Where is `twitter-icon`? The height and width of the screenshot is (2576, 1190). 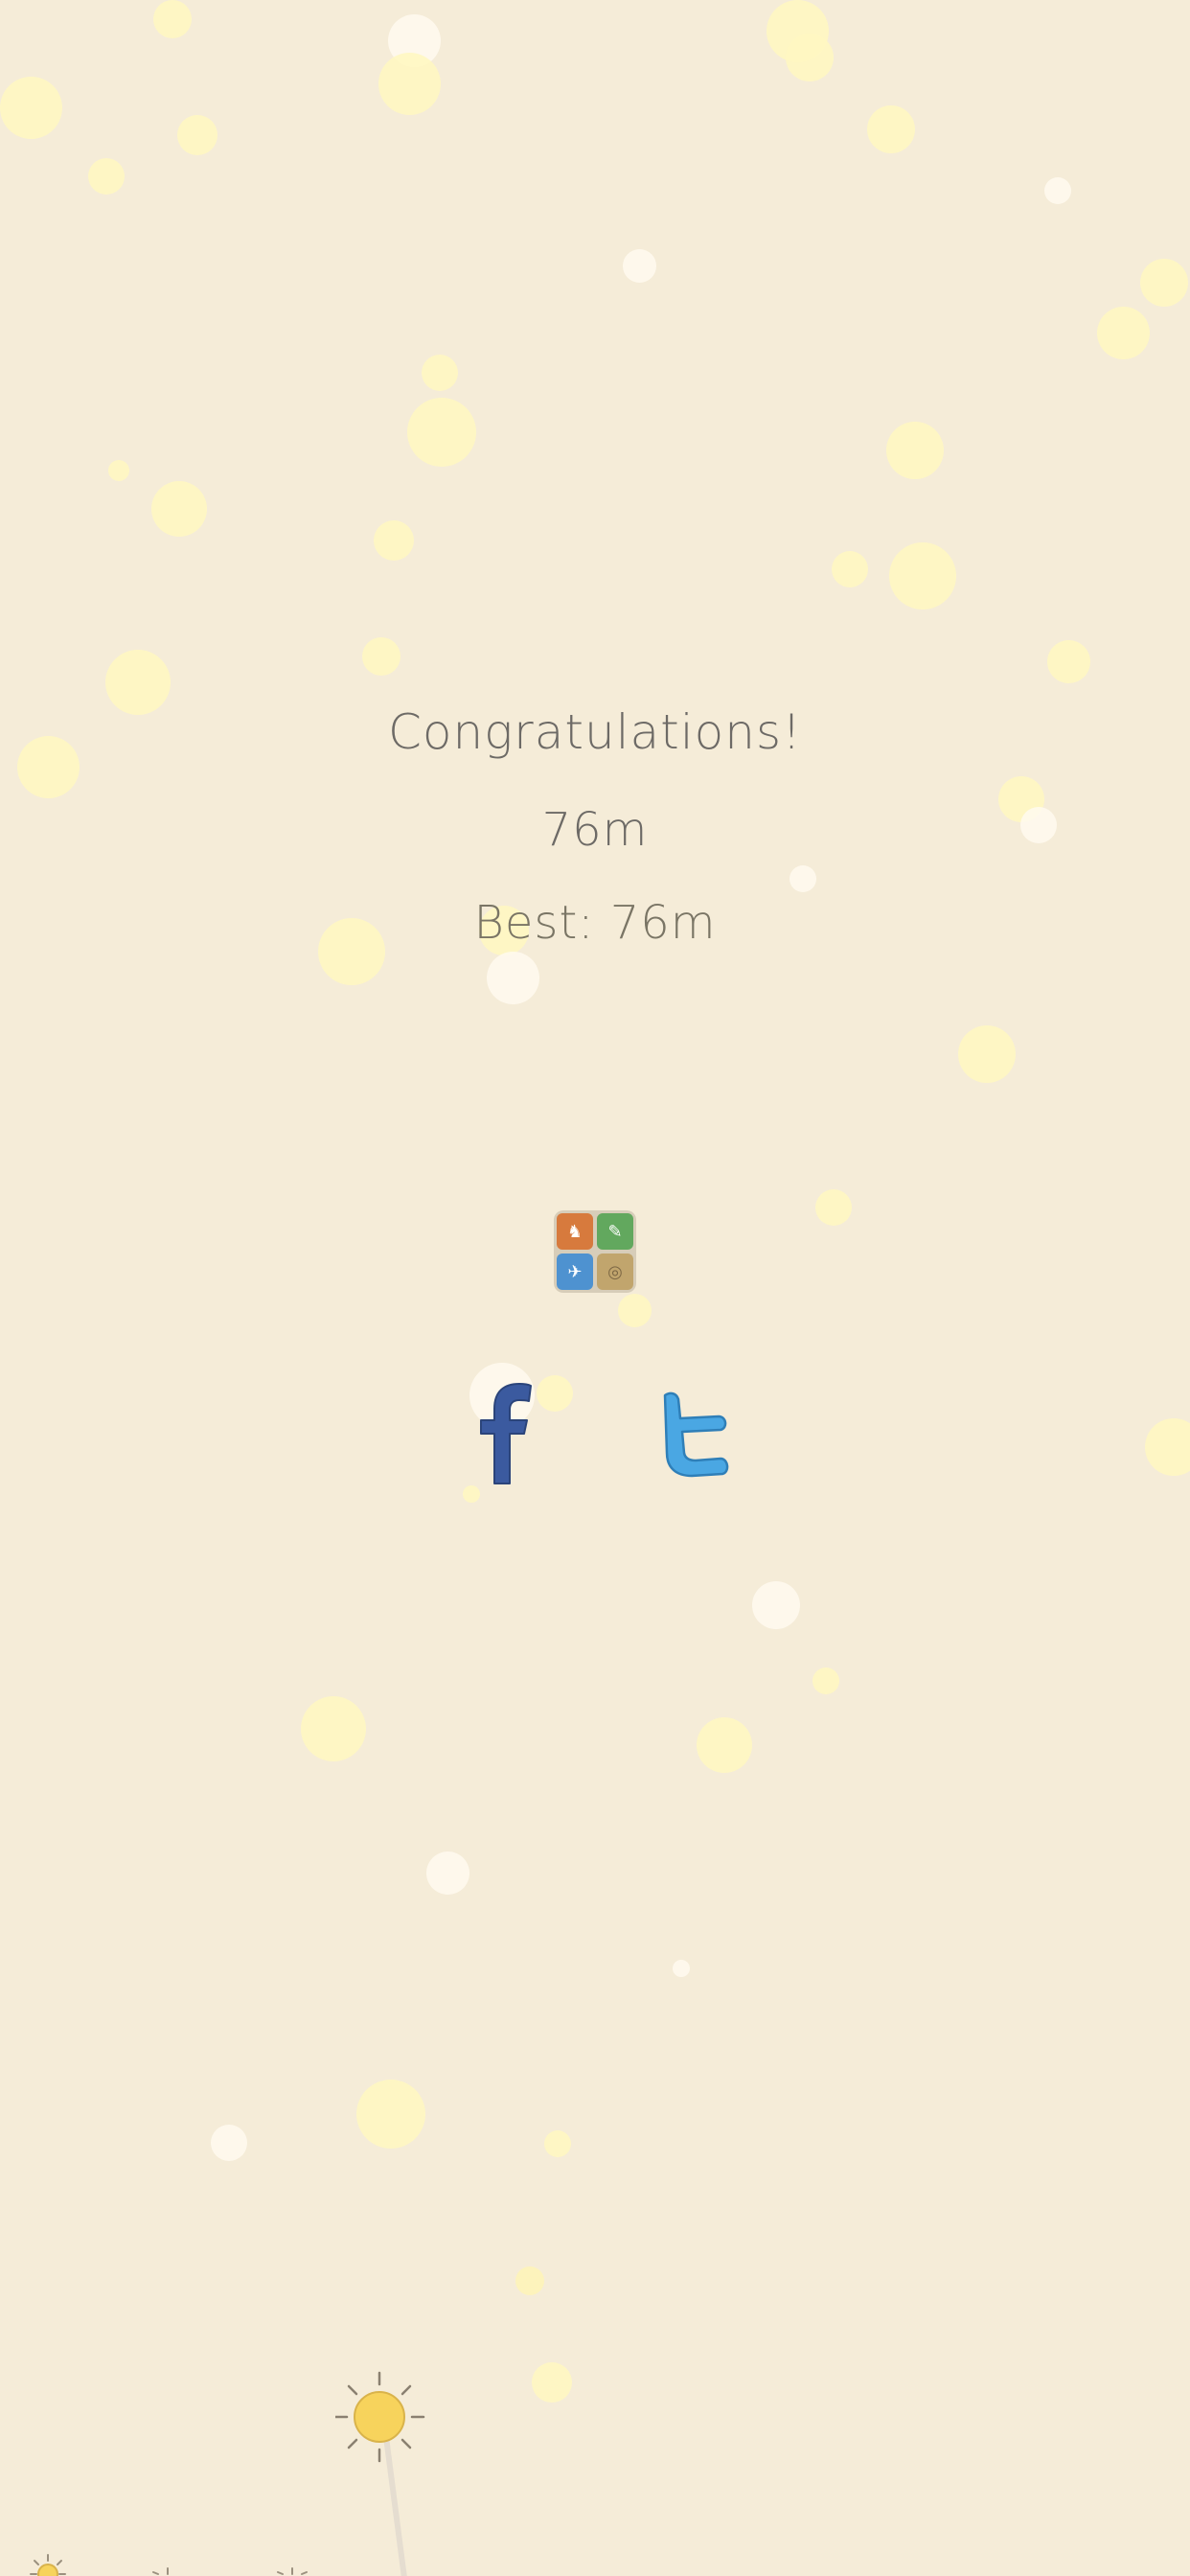
twitter-icon is located at coordinates (696, 1435).